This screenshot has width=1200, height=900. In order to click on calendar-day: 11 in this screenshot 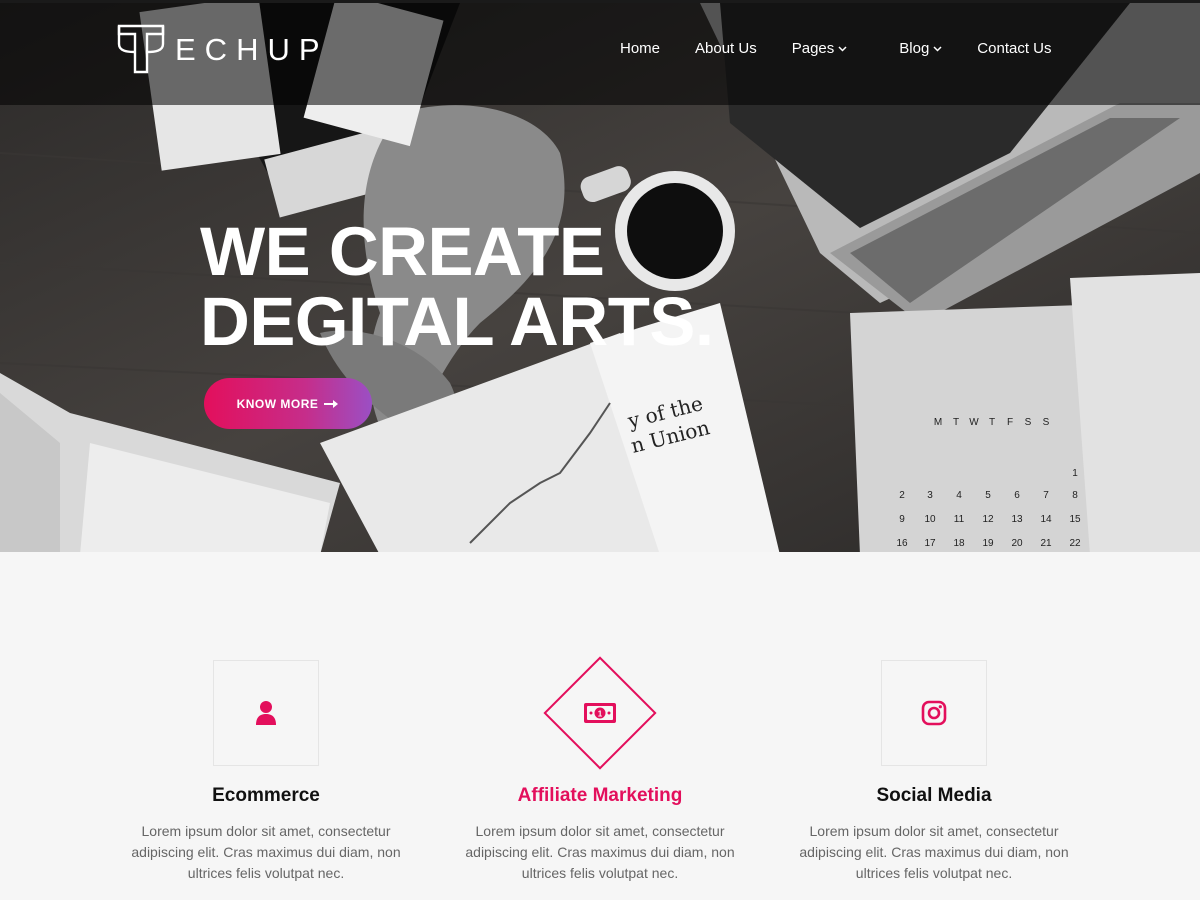, I will do `click(959, 519)`.